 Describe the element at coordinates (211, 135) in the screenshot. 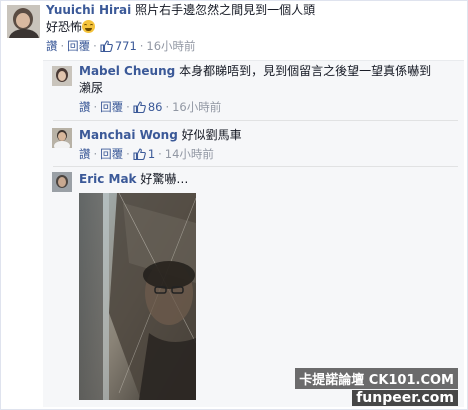

I see `comment-text: 好似劉馬車` at that location.